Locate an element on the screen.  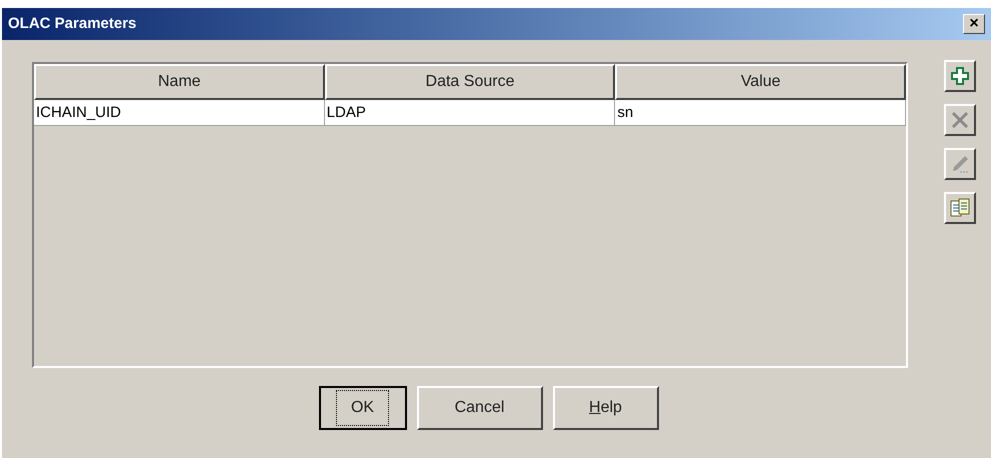
plus-icon is located at coordinates (960, 76).